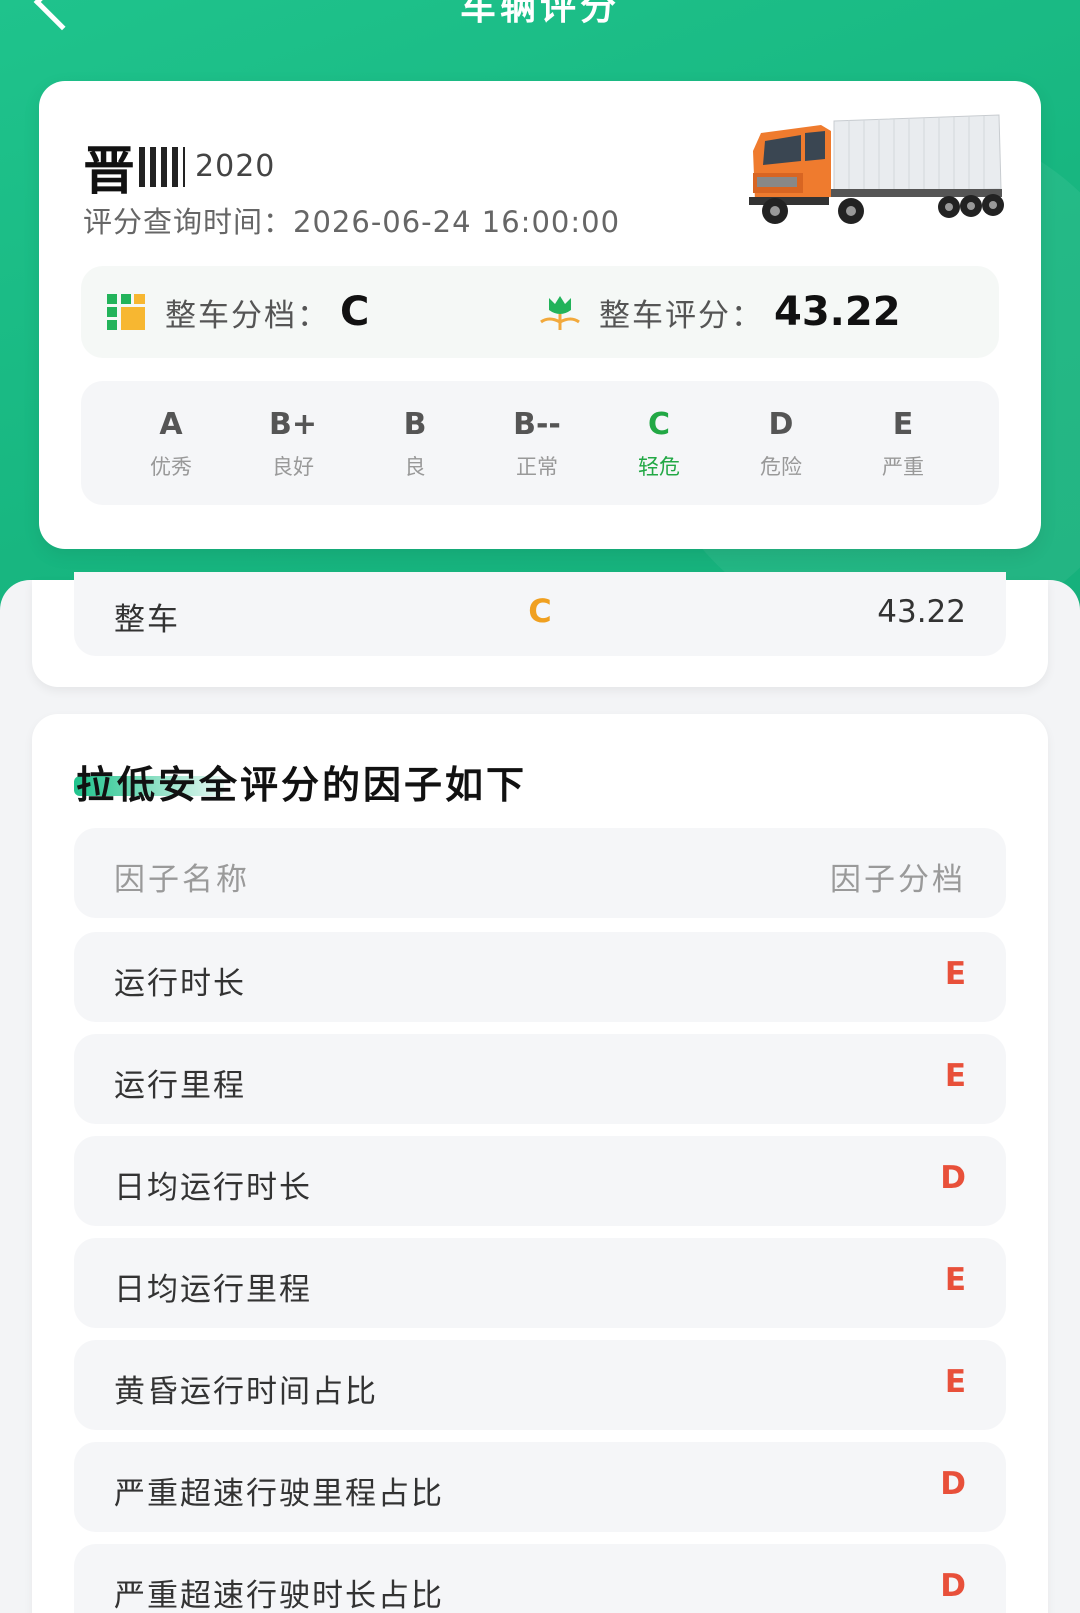 Image resolution: width=1080 pixels, height=1613 pixels. What do you see at coordinates (246, 1392) in the screenshot?
I see `factor-name: 黄昏运行时间占比` at bounding box center [246, 1392].